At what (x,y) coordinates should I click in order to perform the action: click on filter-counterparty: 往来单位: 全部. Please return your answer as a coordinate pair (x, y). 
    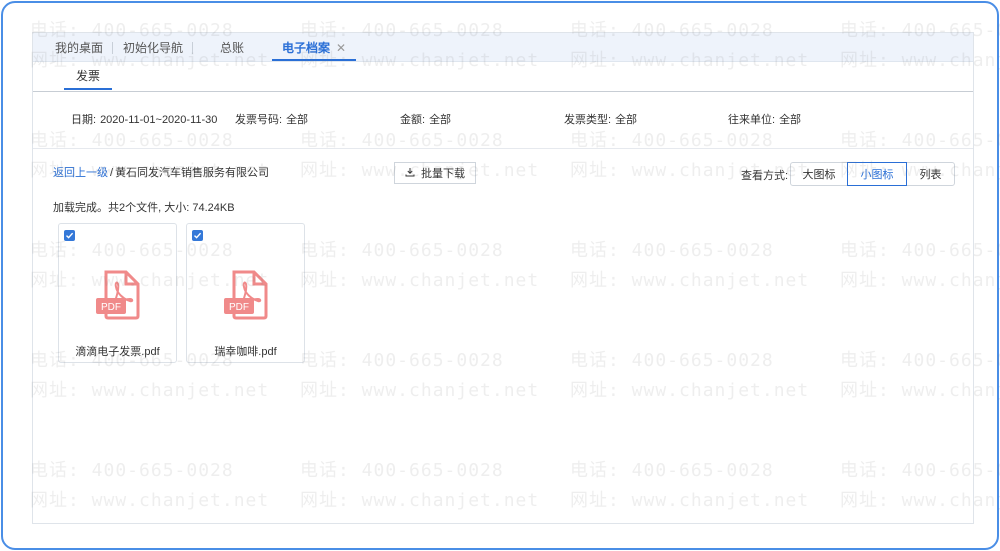
    Looking at the image, I should click on (764, 119).